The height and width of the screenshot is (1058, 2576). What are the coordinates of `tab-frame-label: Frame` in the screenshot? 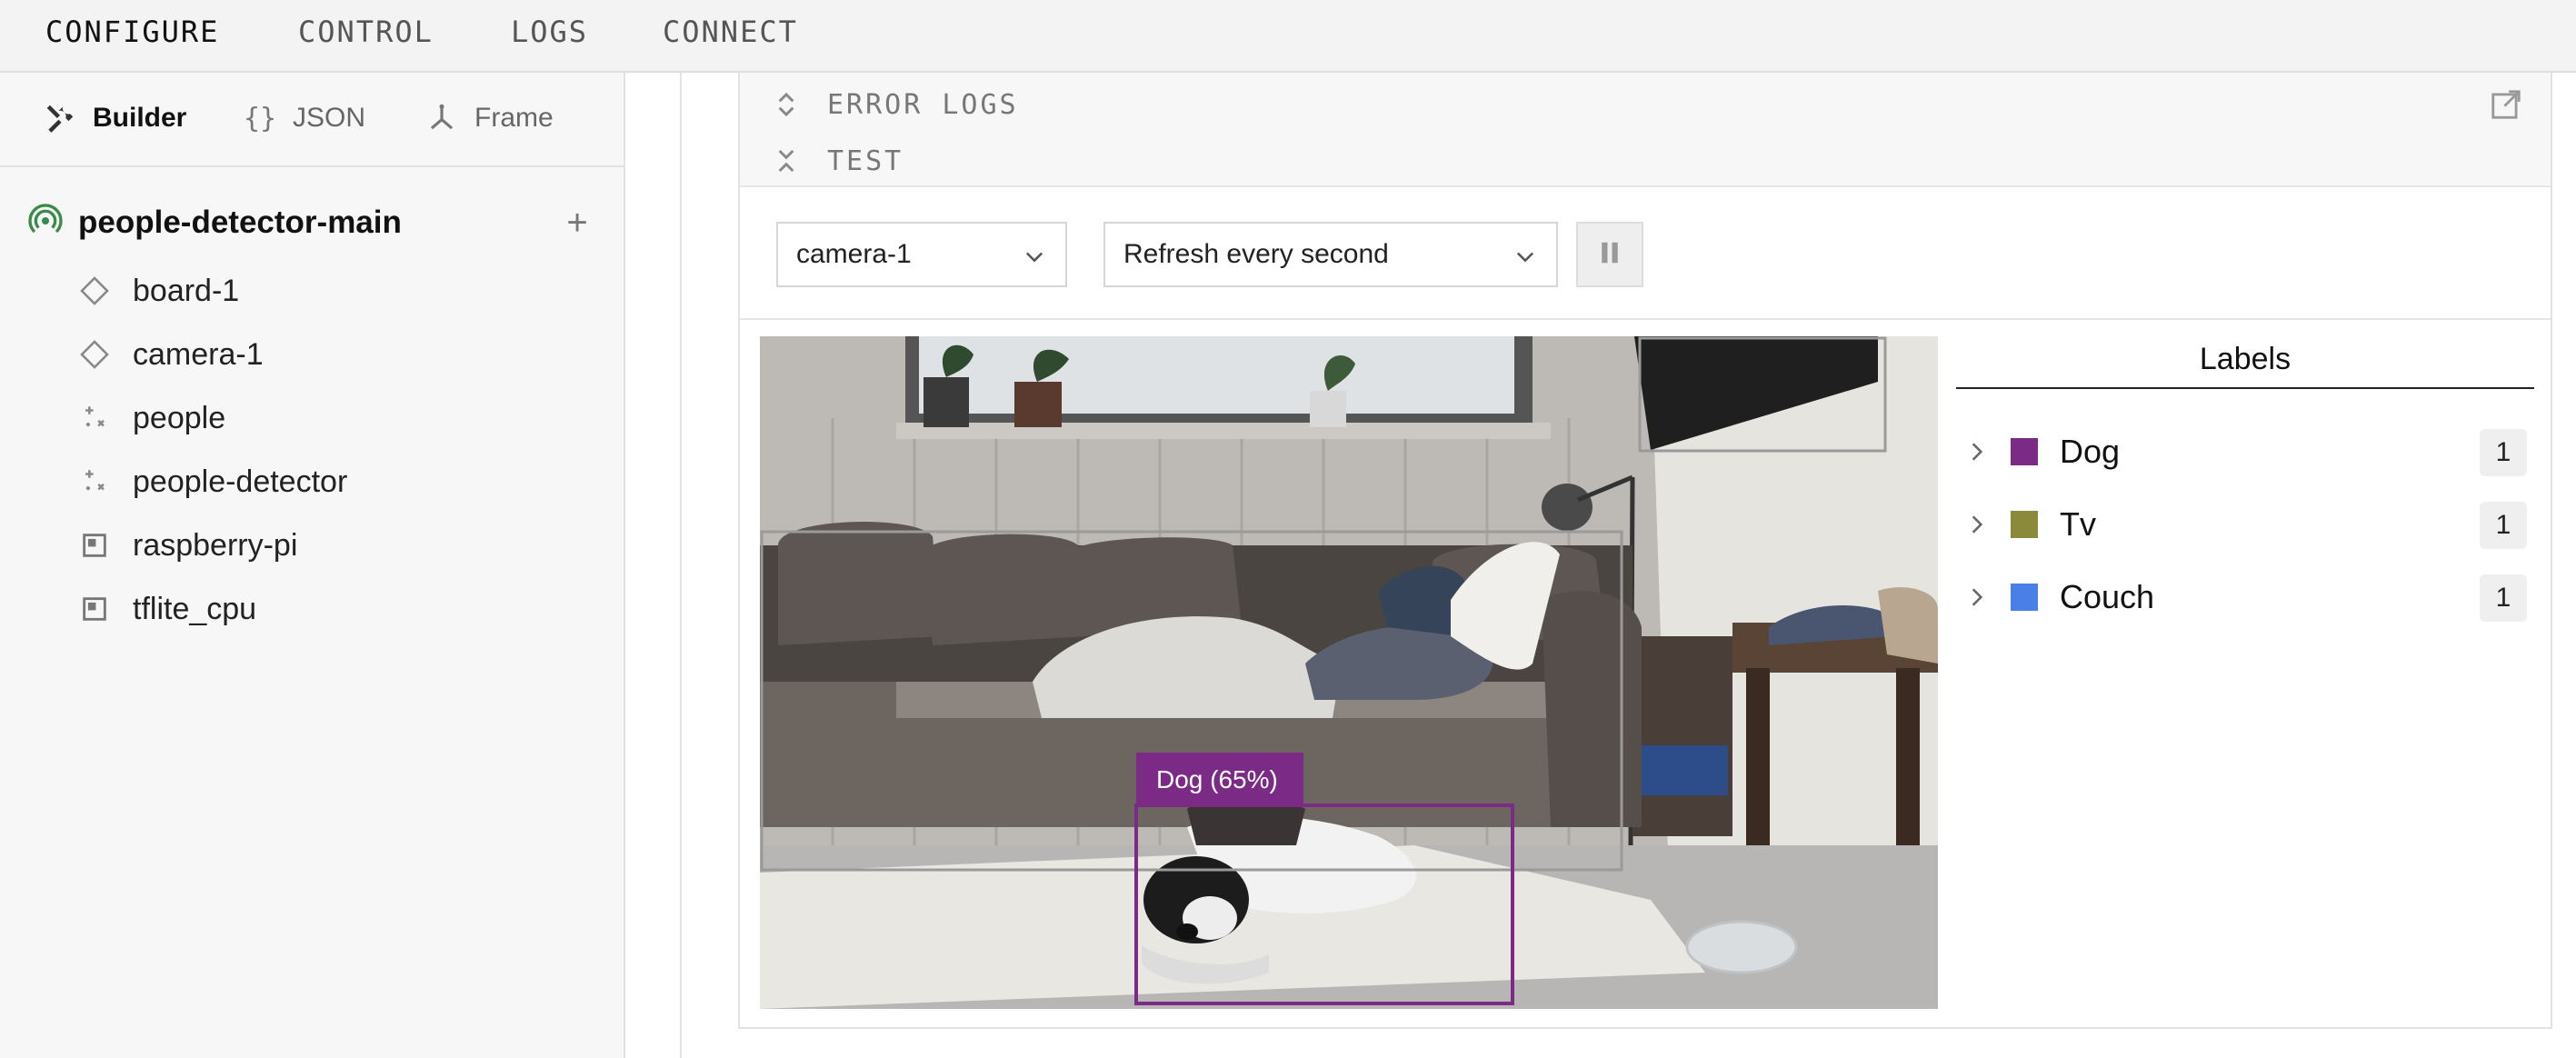 It's located at (514, 118).